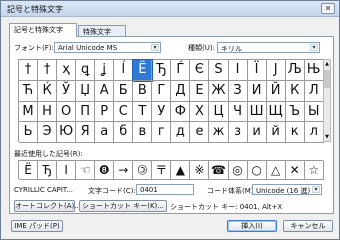 The width and height of the screenshot is (340, 240). Describe the element at coordinates (48, 112) in the screenshot. I see `symbol-cell: Н` at that location.